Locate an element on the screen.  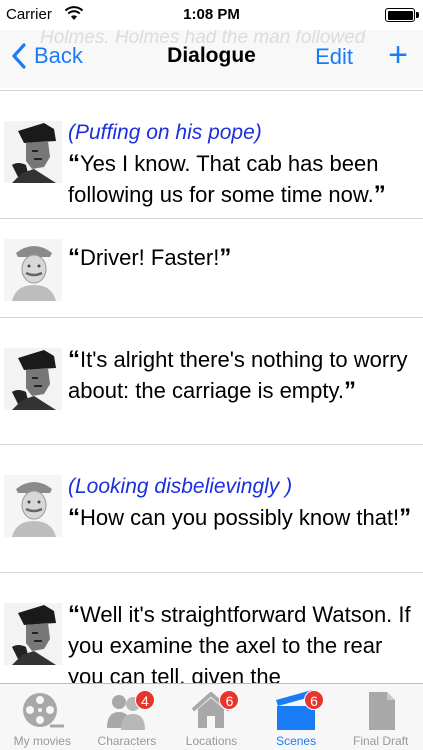
tab-locations: 6 Locations is located at coordinates (211, 717).